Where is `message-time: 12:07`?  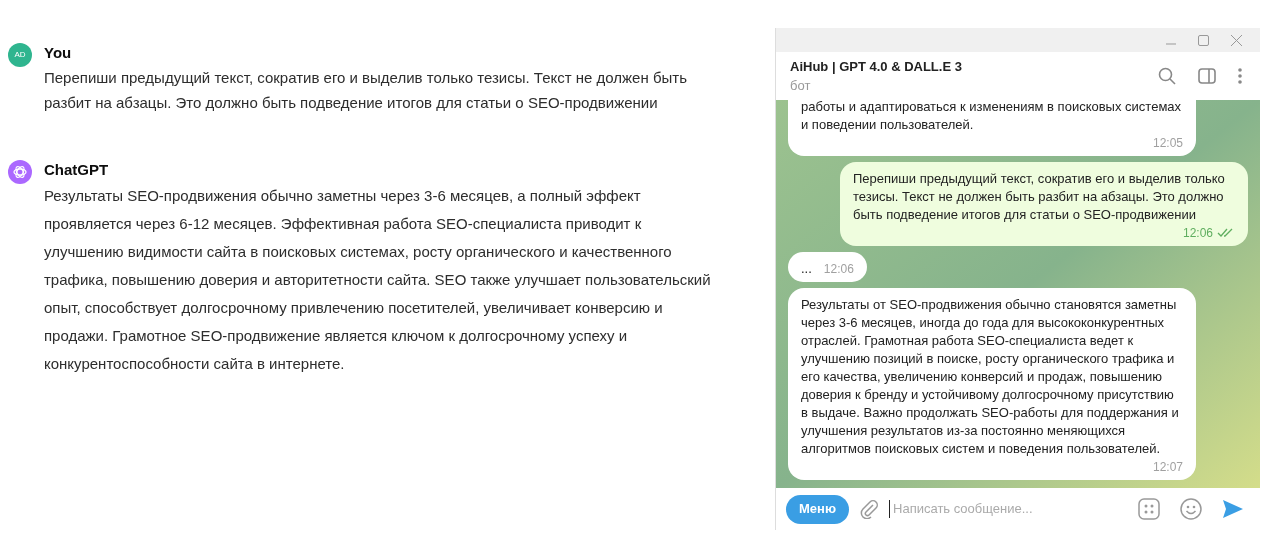
message-time: 12:07 is located at coordinates (1167, 467).